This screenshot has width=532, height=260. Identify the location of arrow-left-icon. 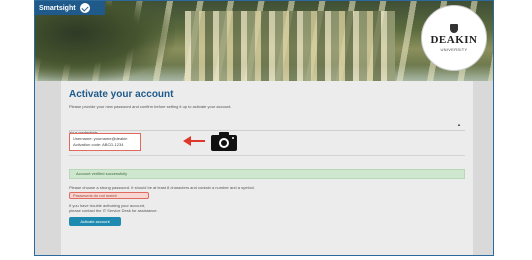
(194, 141).